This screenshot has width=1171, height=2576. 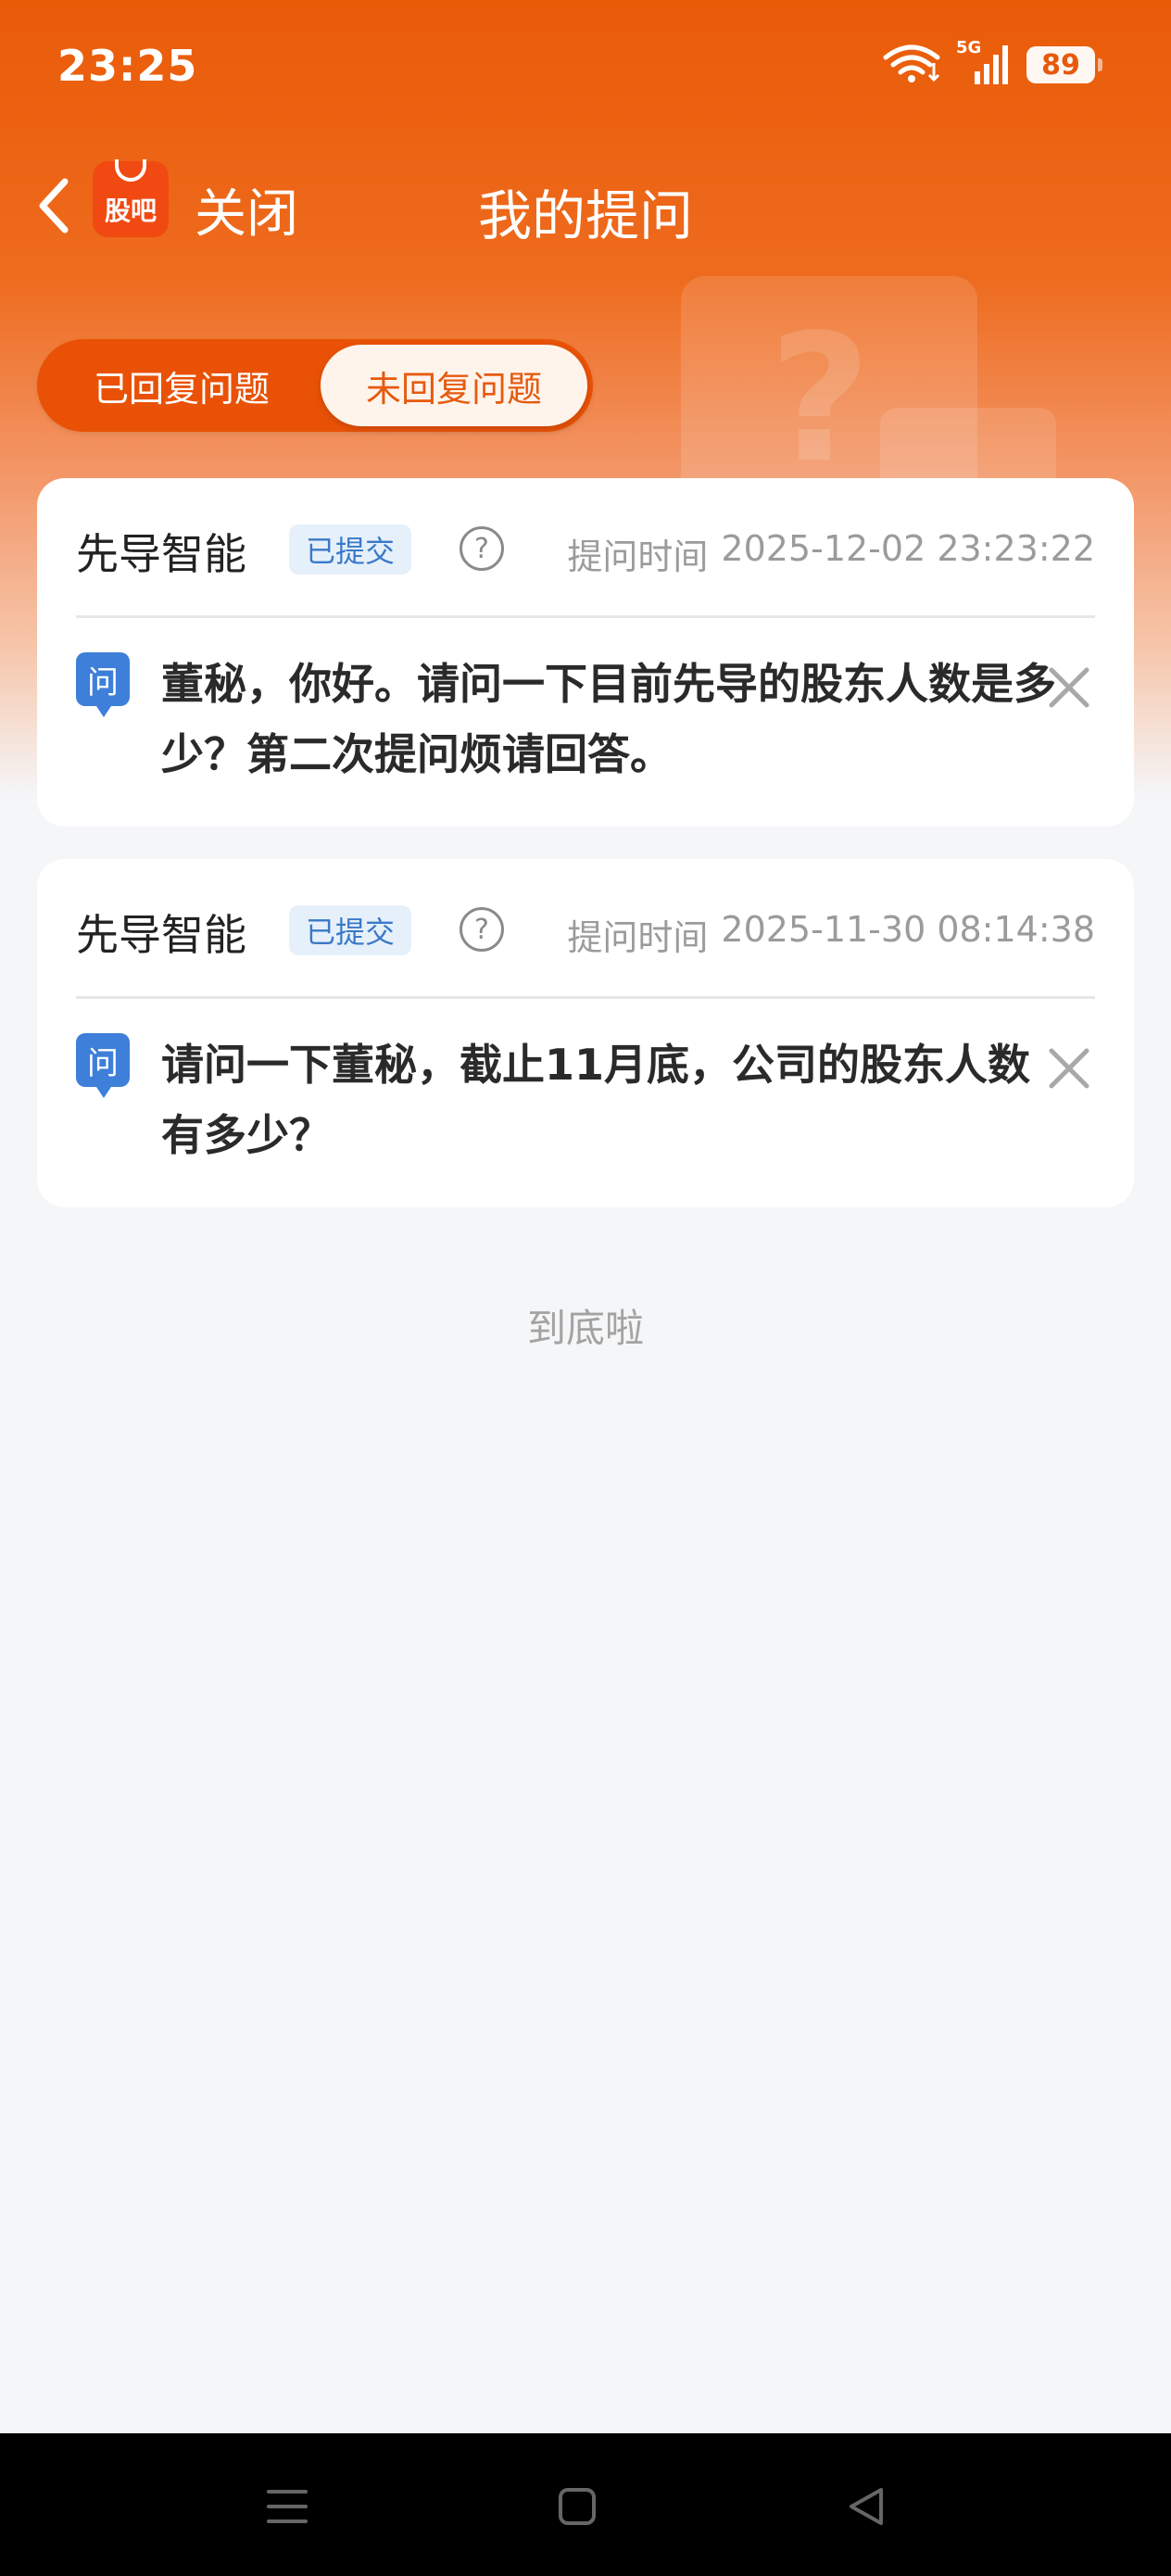 I want to click on home-button, so click(x=578, y=2506).